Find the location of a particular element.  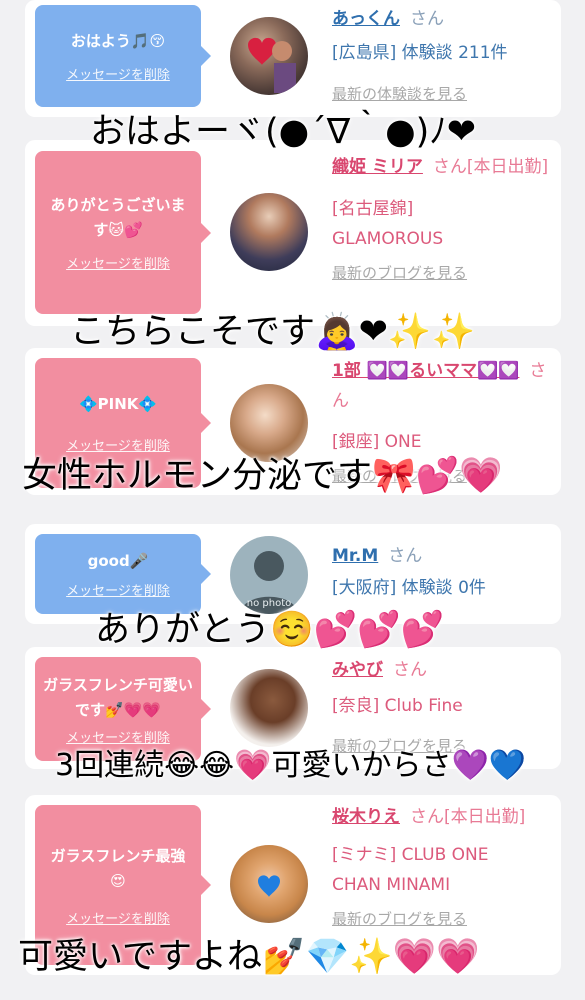

user-name-link: みやび is located at coordinates (357, 670).